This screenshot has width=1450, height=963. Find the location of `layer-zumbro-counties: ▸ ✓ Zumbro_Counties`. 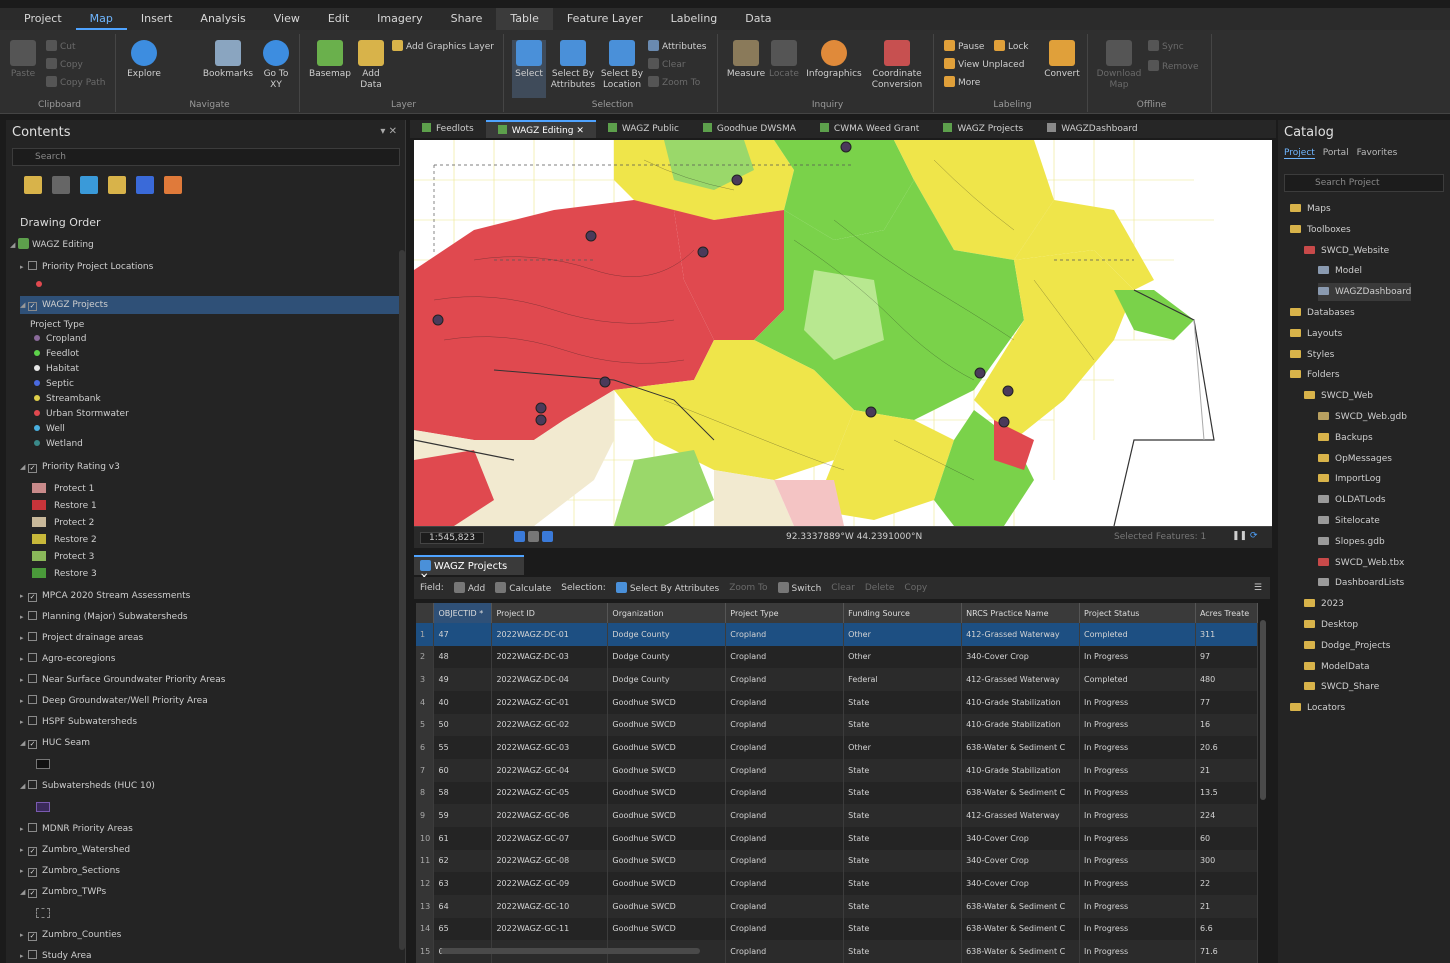

layer-zumbro-counties: ▸ ✓ Zumbro_Counties is located at coordinates (212, 935).